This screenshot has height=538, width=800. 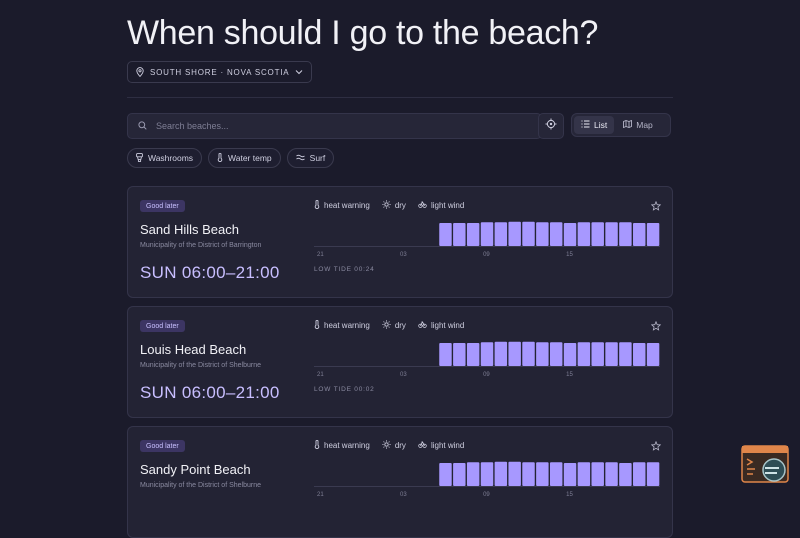 I want to click on search-input, so click(x=336, y=126).